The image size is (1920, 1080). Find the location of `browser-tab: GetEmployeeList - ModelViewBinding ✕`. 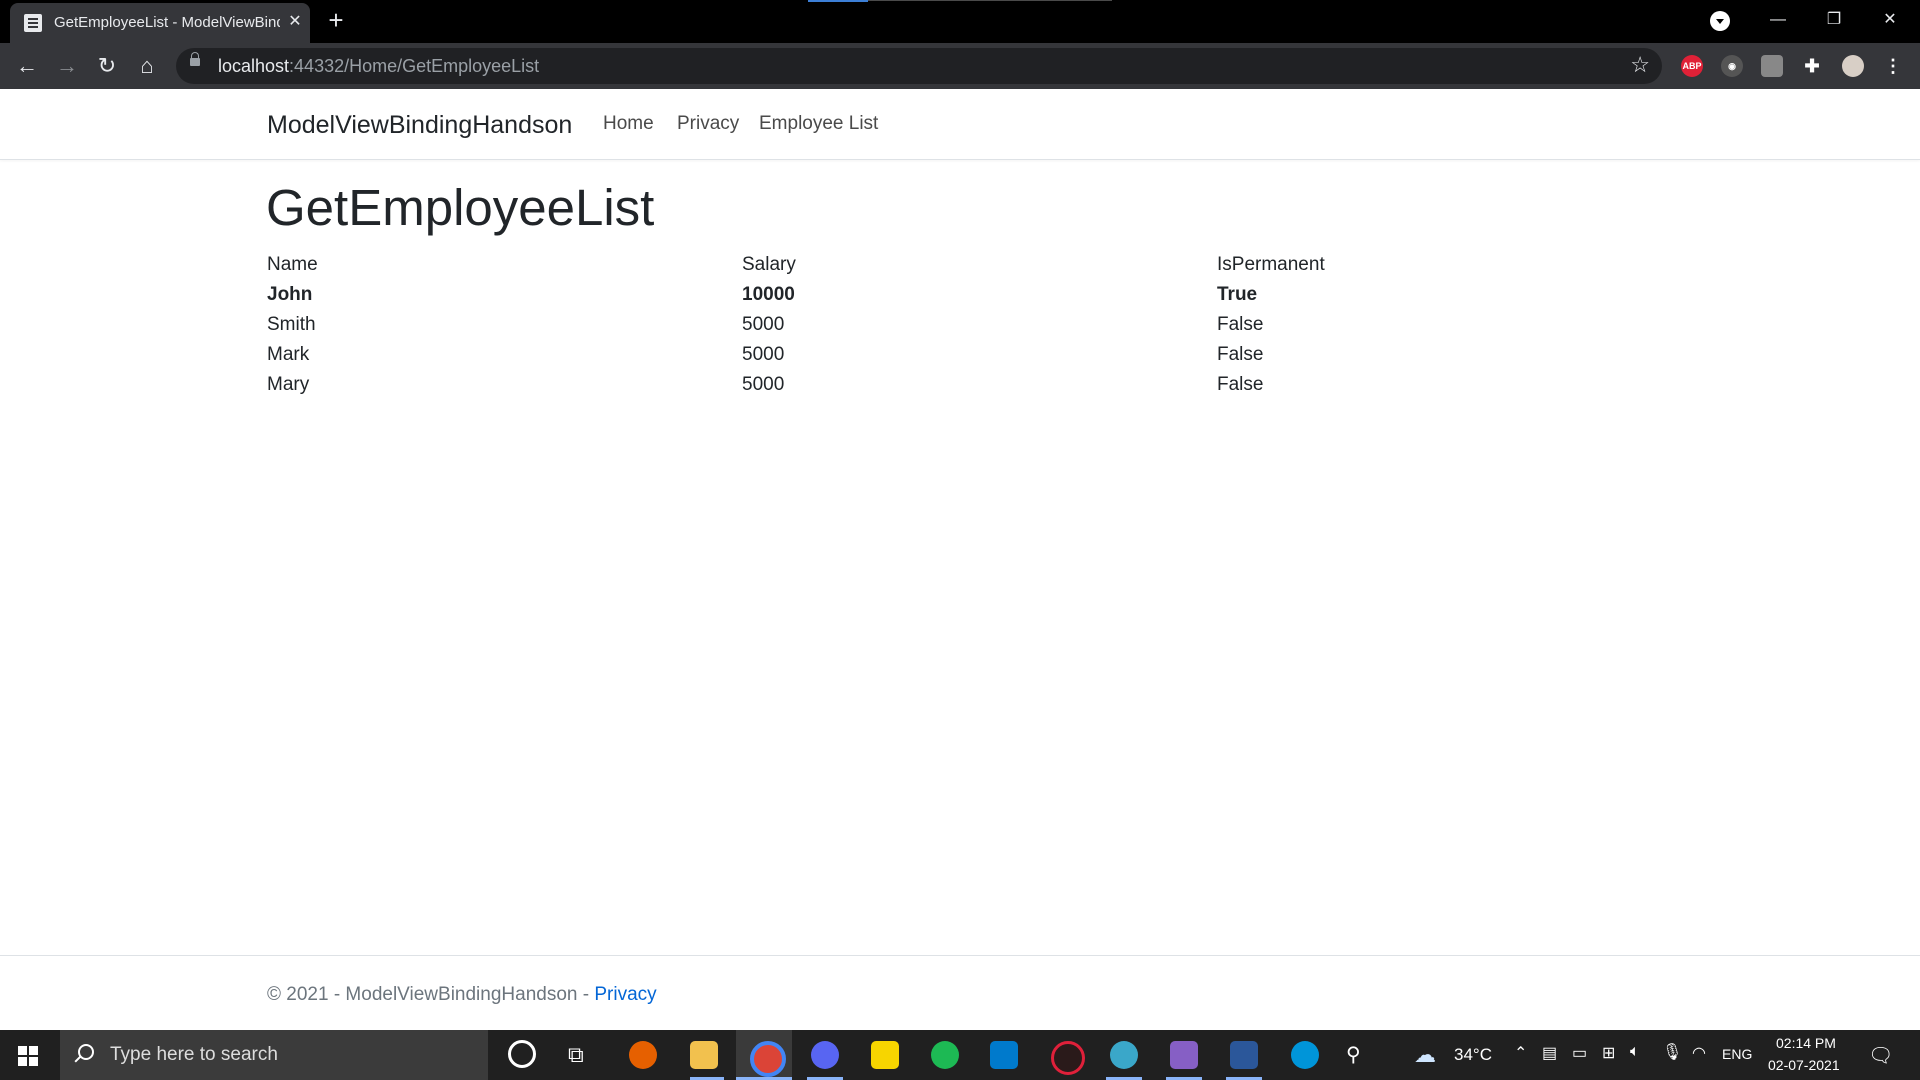

browser-tab: GetEmployeeList - ModelViewBinding ✕ is located at coordinates (160, 23).